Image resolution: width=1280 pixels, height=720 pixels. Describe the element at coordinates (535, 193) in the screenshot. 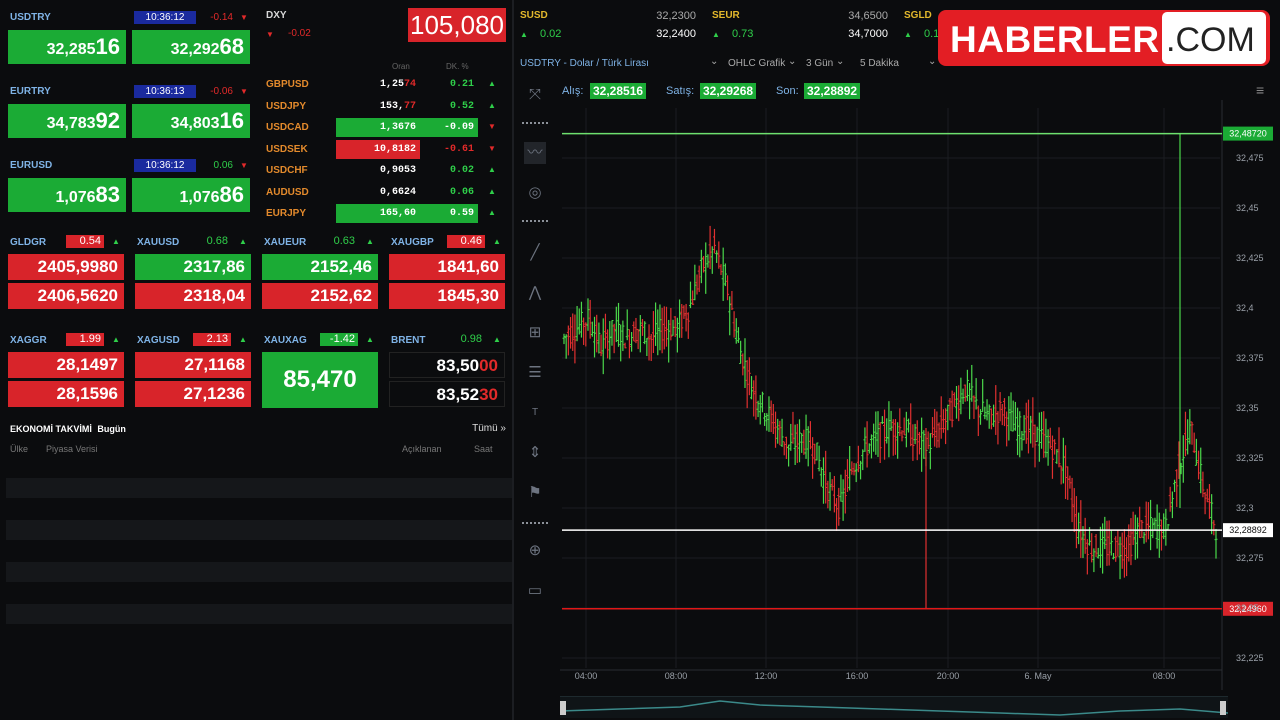

I see `hide-eye-icon: ◎` at that location.